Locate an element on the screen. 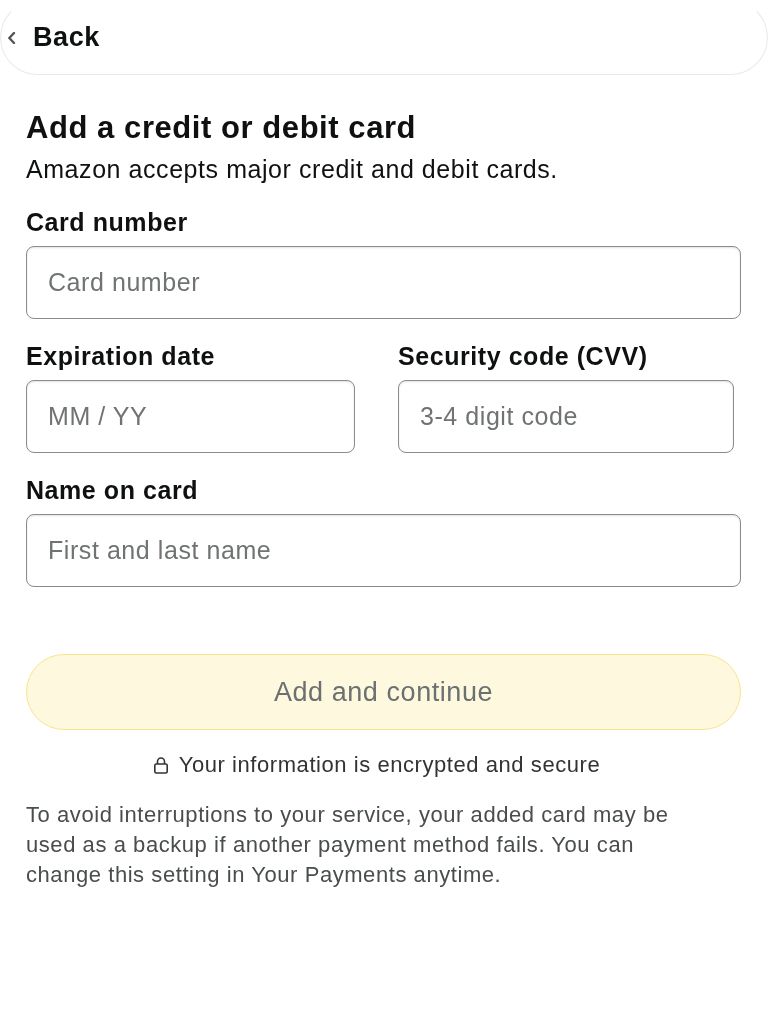  page-subtitle: Amazon accepts major credit and debit cards. is located at coordinates (292, 169).